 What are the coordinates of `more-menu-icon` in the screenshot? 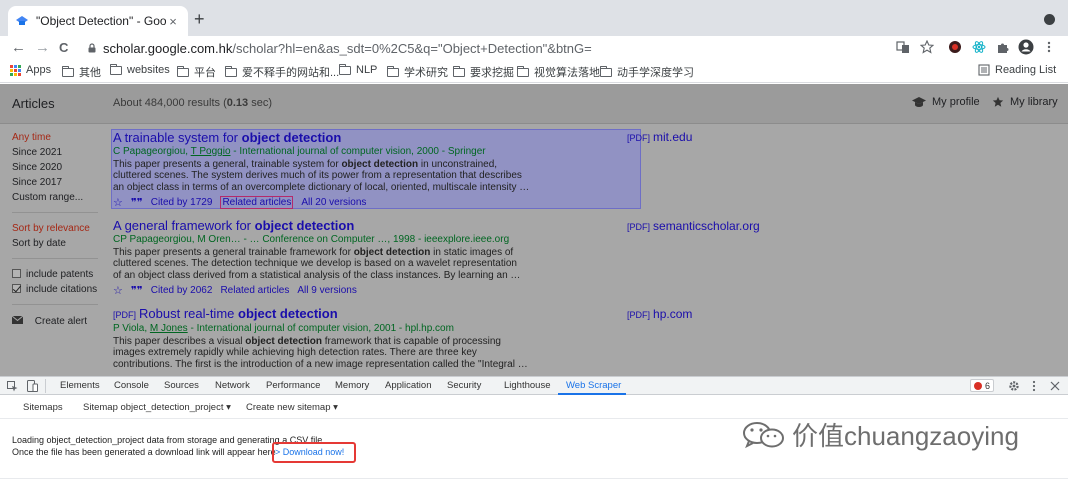 It's located at (1049, 47).